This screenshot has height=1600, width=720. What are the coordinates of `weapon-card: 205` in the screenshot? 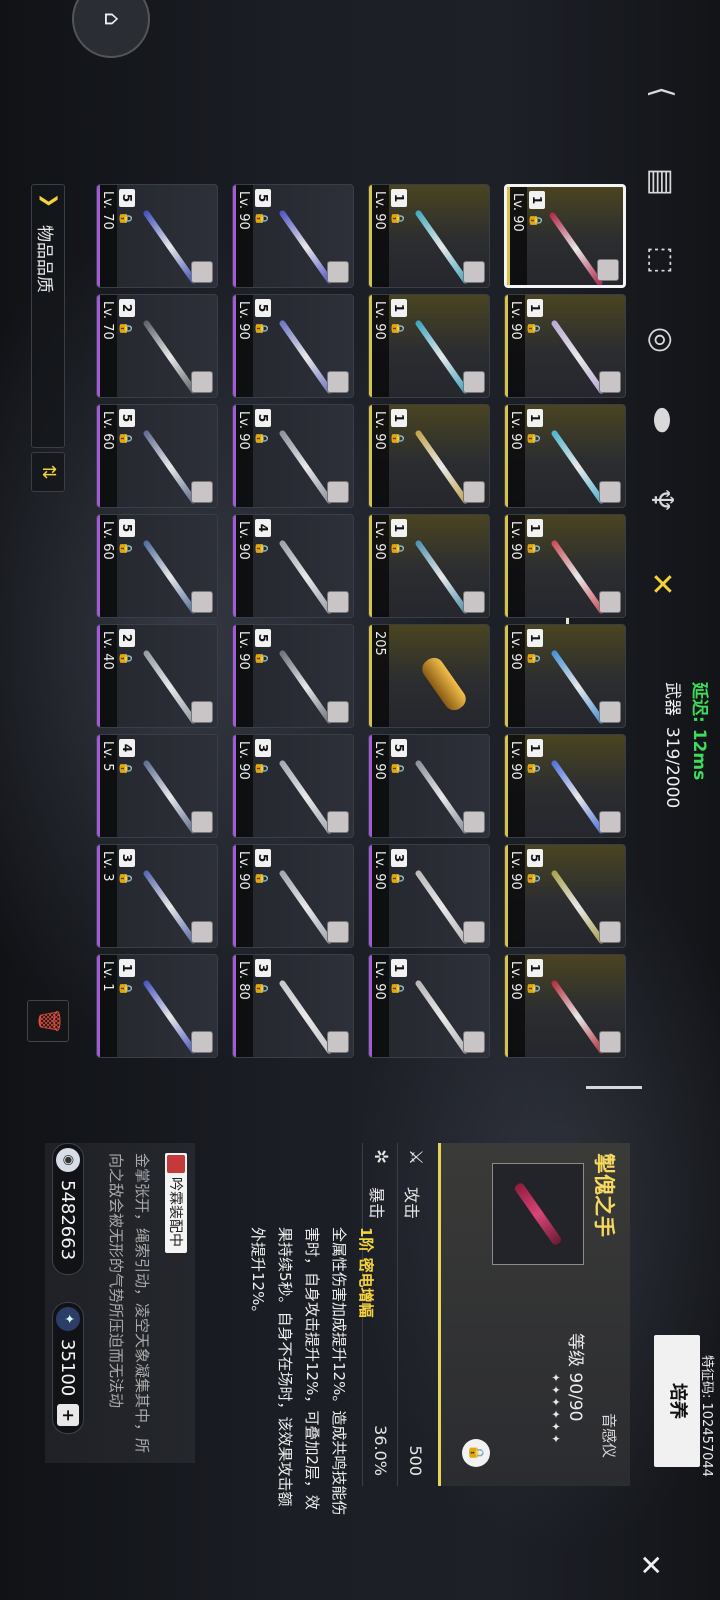 It's located at (429, 676).